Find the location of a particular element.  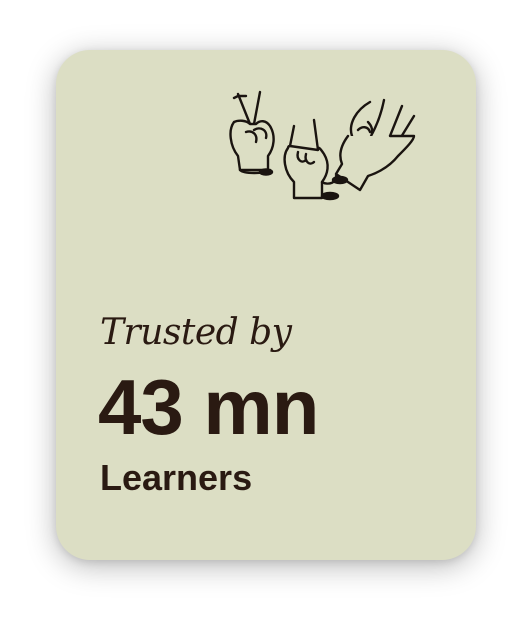

ok-hand-icon is located at coordinates (373, 145).